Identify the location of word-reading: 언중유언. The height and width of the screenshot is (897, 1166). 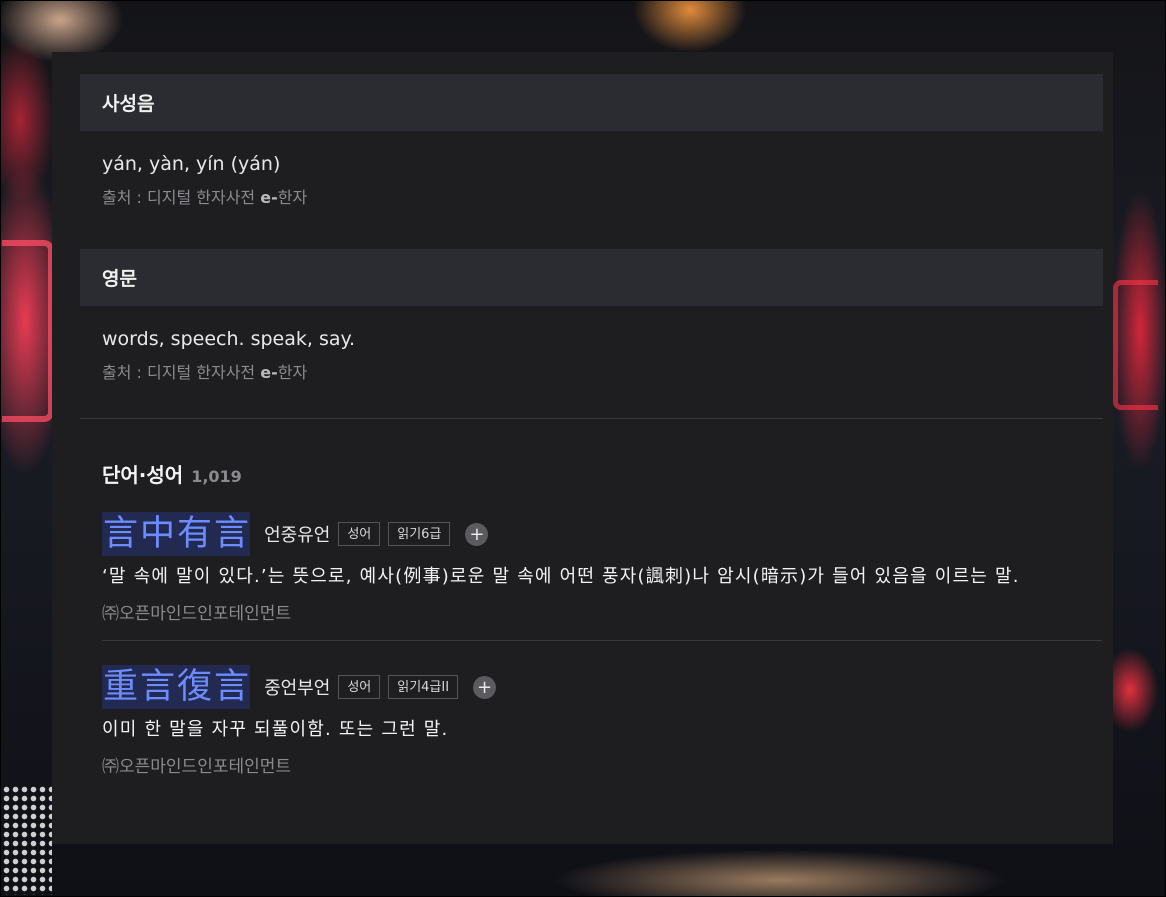
(297, 535).